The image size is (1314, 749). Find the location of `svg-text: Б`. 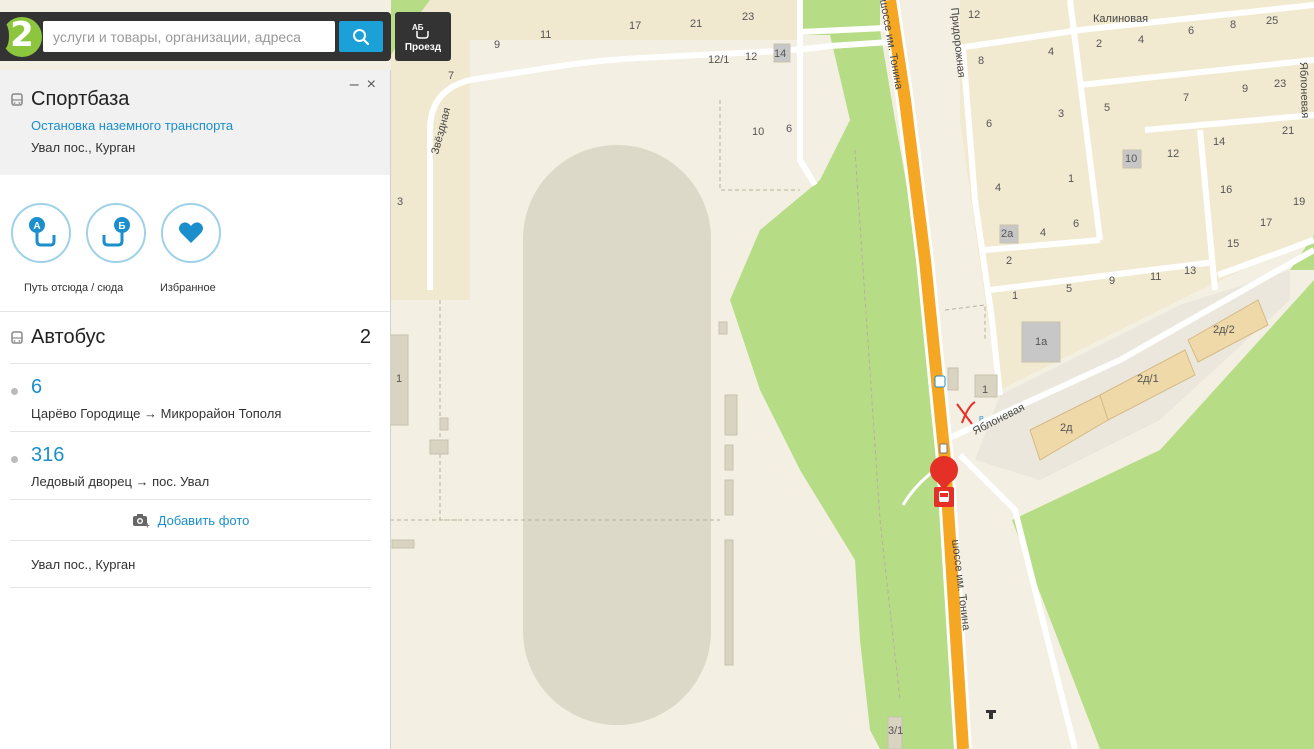

svg-text: Б is located at coordinates (121, 226).